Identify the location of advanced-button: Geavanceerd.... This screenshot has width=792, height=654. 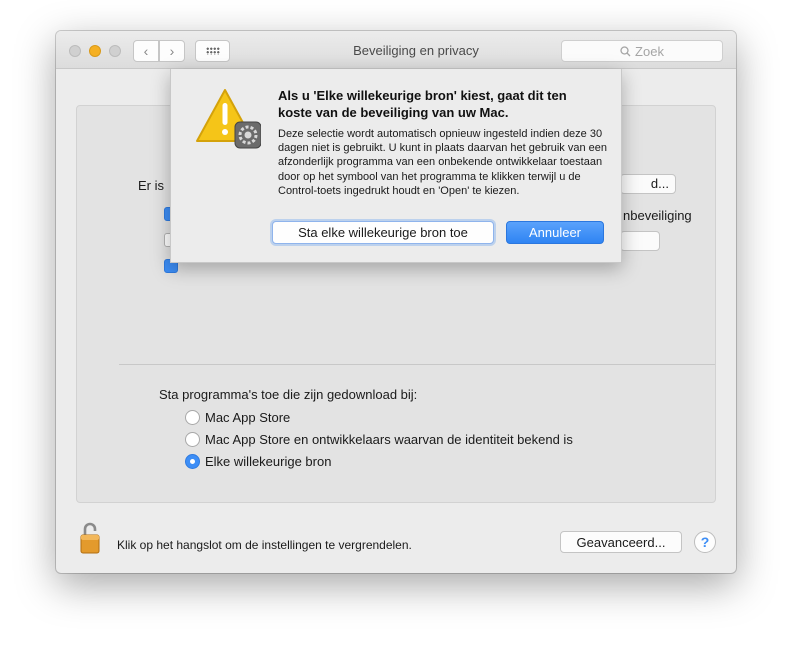
(621, 542).